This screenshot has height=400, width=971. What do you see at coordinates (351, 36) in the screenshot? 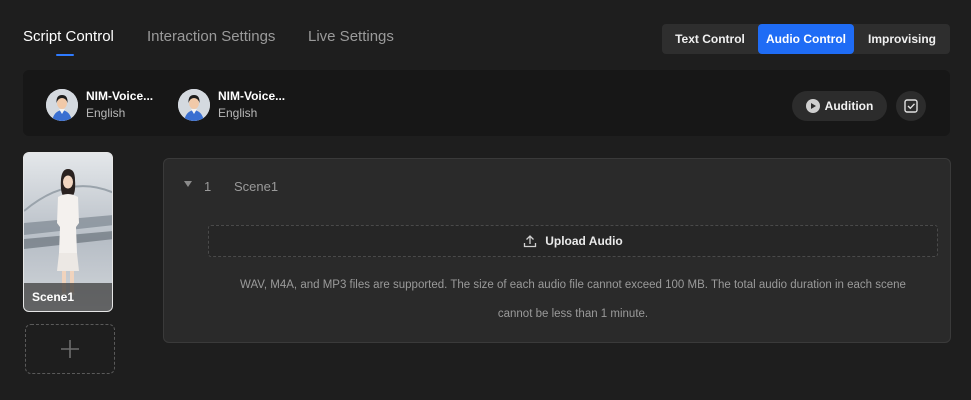
I see `tab-live-settings: Live Settings` at bounding box center [351, 36].